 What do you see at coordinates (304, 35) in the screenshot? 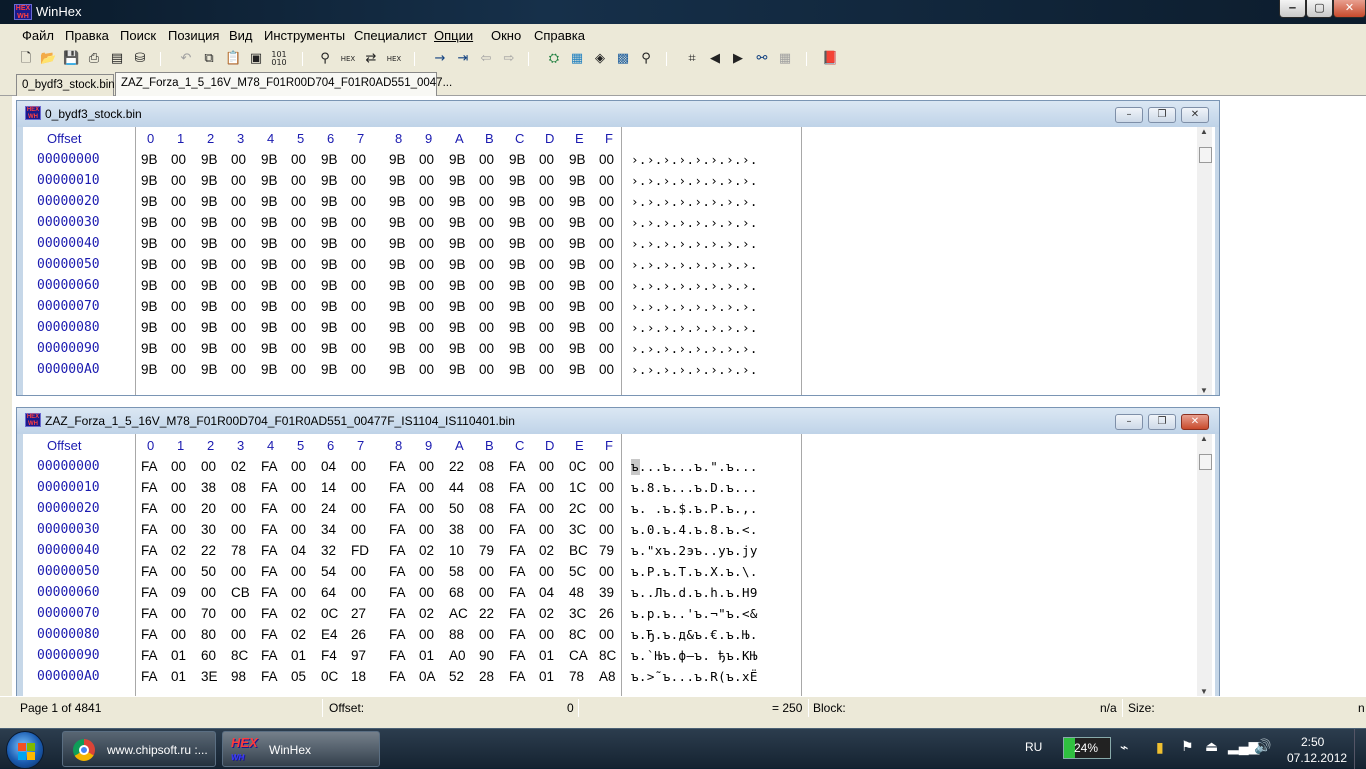
I see `menu-tools: Инструменты` at bounding box center [304, 35].